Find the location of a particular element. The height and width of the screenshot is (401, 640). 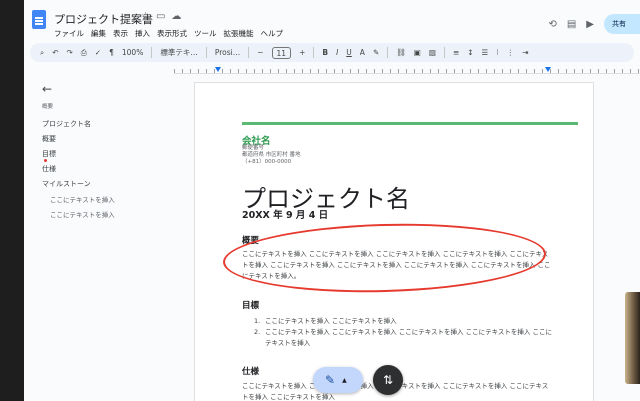

bulleted-list-icon: ⁝ is located at coordinates (497, 52).